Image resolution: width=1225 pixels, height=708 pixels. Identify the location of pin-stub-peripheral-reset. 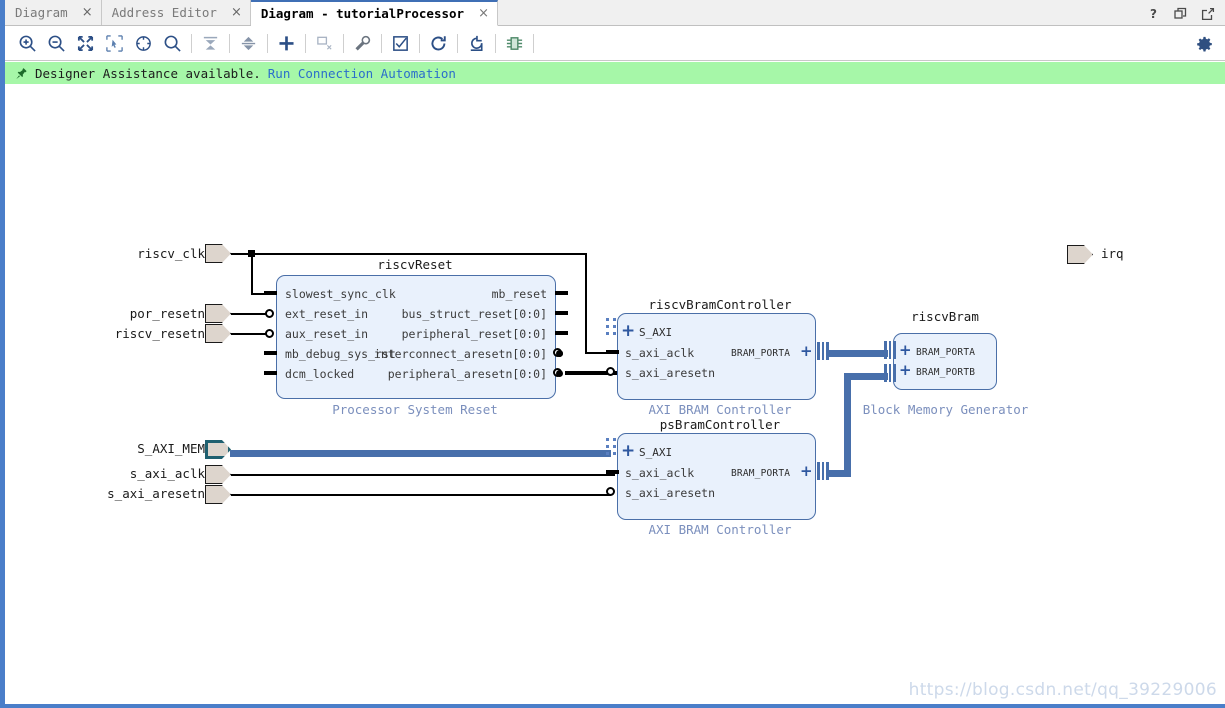
(561, 333).